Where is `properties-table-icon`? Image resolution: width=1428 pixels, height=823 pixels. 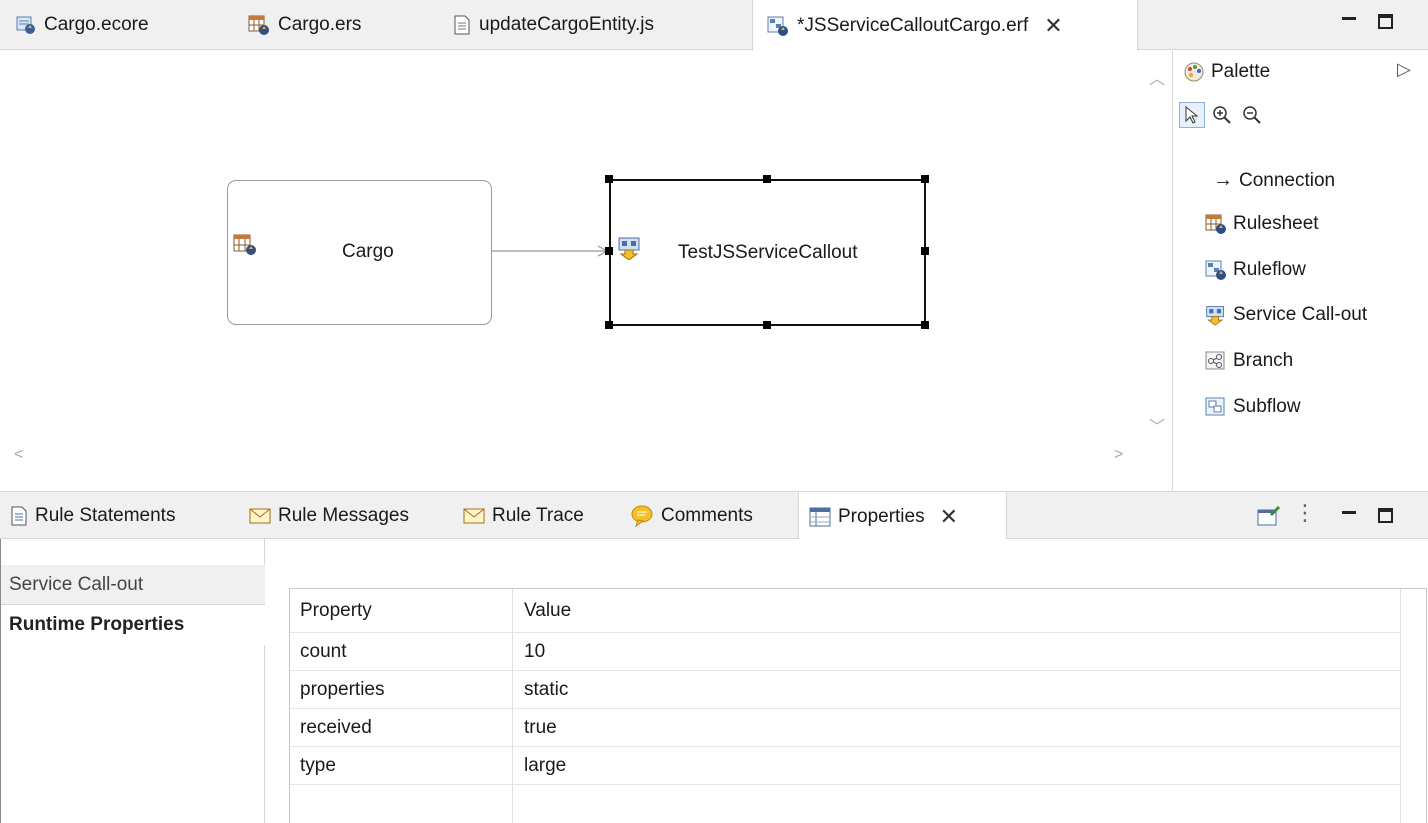
properties-table-icon is located at coordinates (820, 516).